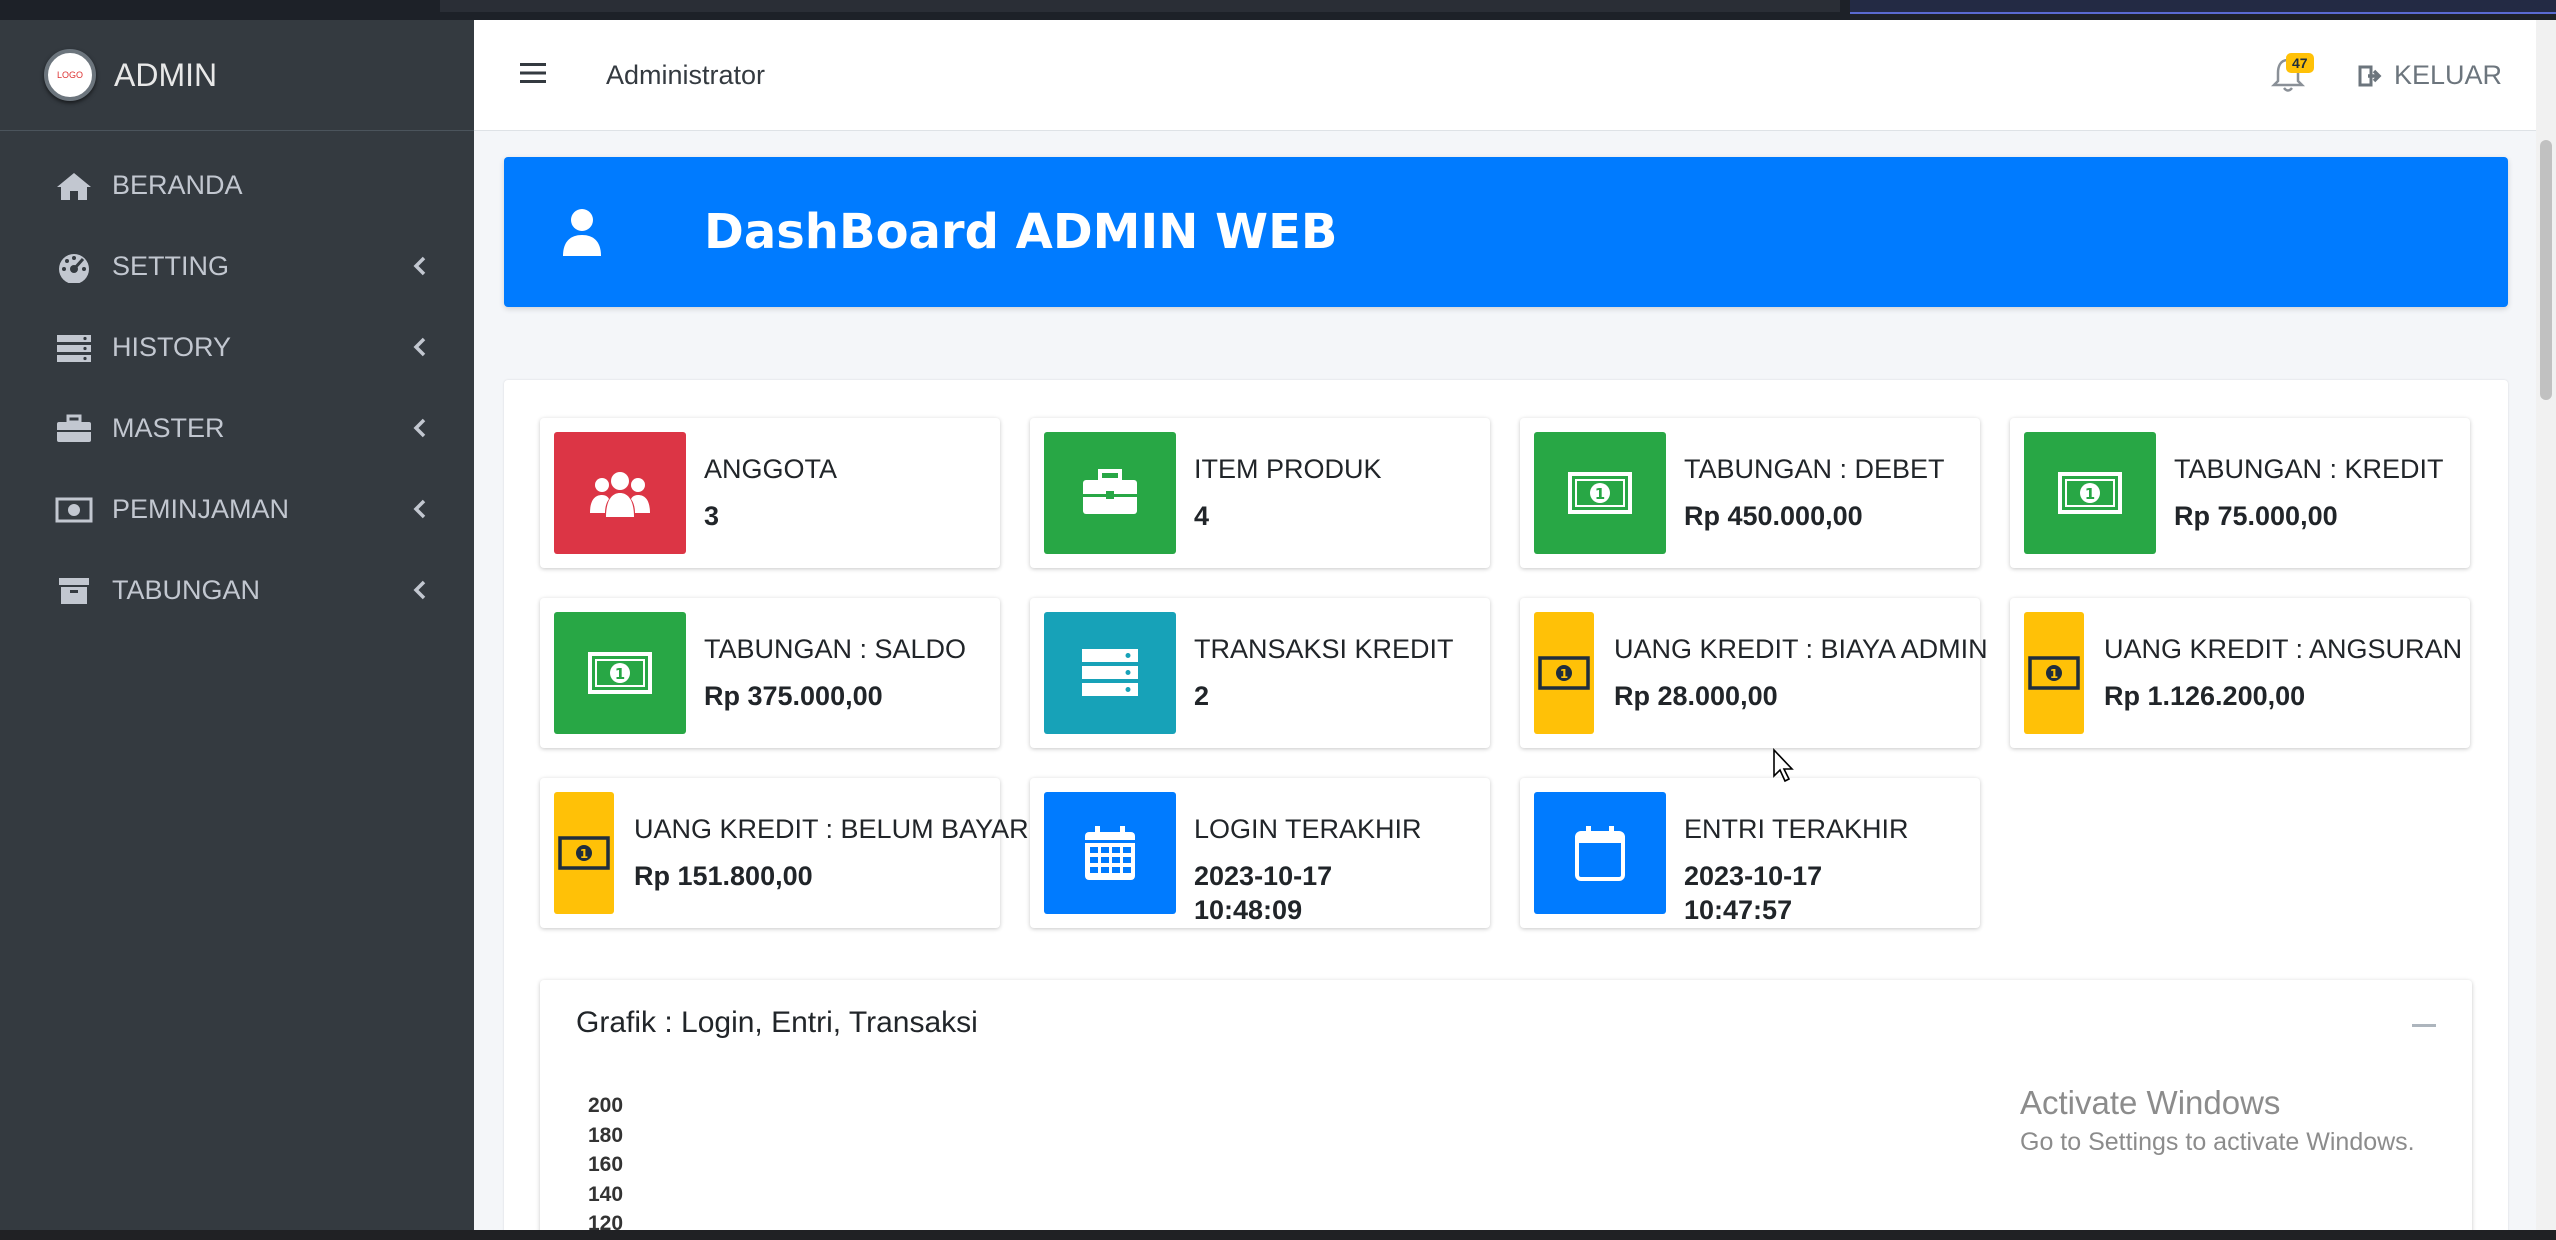  What do you see at coordinates (2448, 75) in the screenshot?
I see `logout-label: KELUAR` at bounding box center [2448, 75].